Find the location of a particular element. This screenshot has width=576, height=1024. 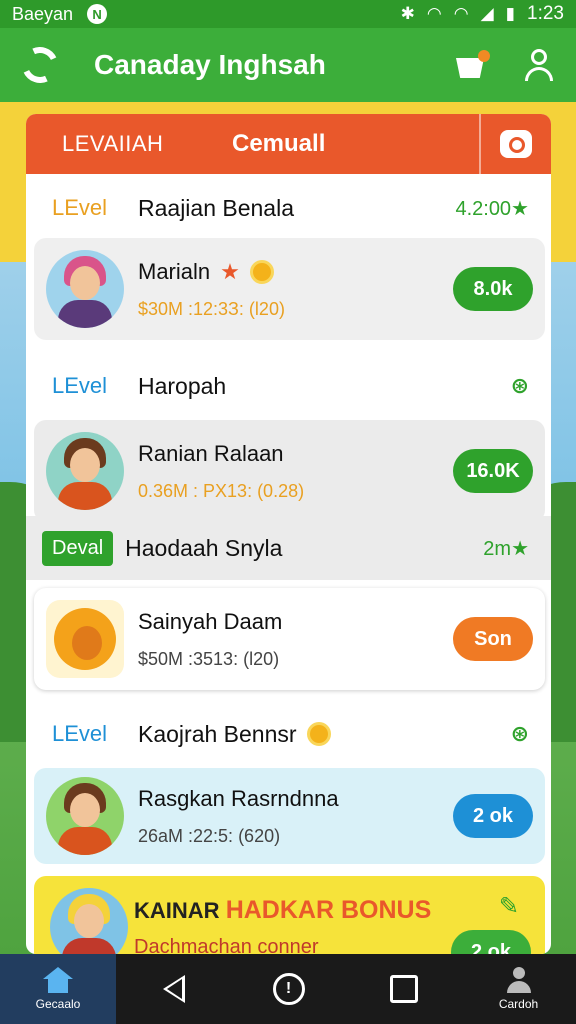

banner-tab-left: LEVAIIAH is located at coordinates (111, 144).